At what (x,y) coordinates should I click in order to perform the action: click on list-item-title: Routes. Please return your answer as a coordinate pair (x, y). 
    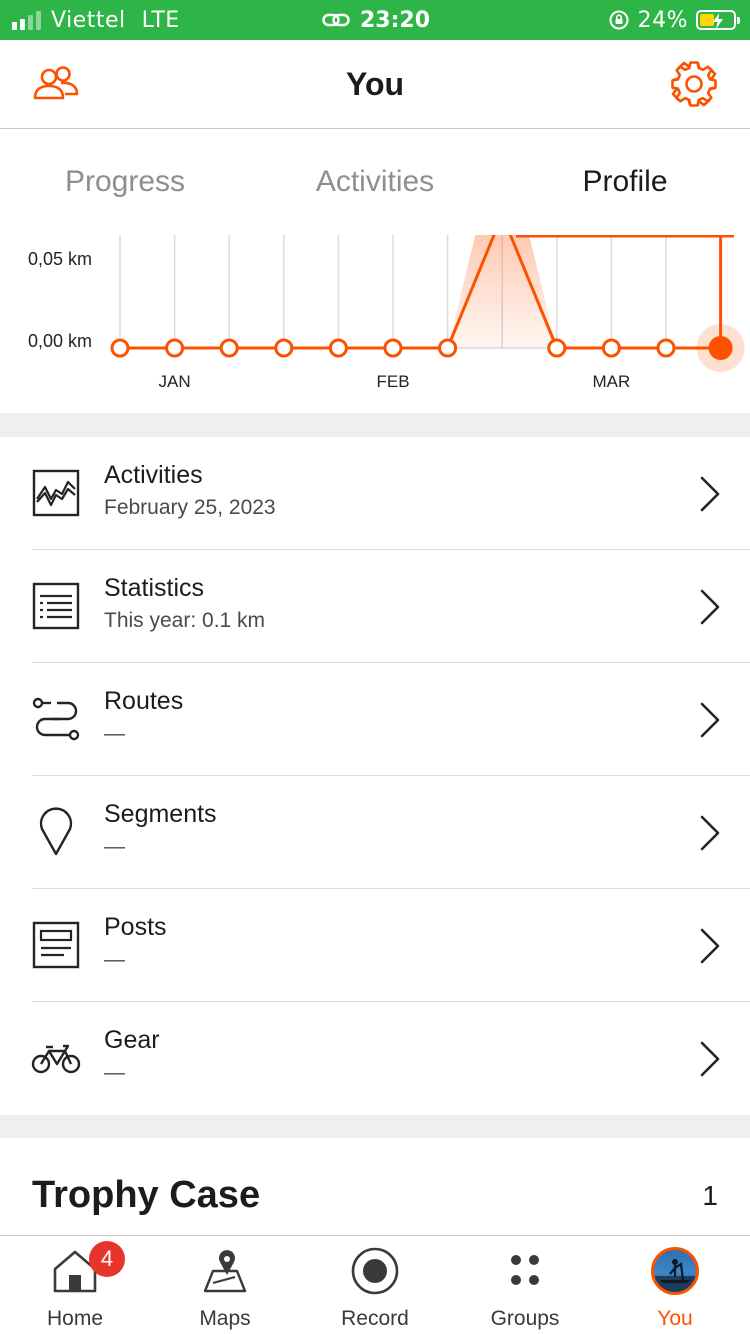
    Looking at the image, I should click on (144, 701).